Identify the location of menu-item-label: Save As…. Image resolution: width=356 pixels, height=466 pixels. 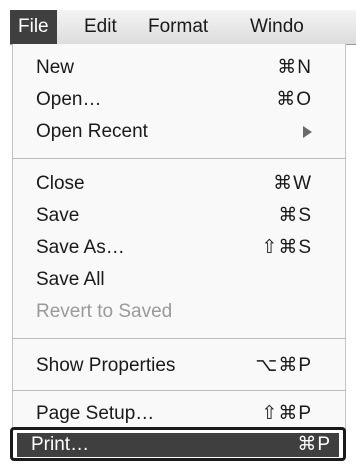
(80, 247).